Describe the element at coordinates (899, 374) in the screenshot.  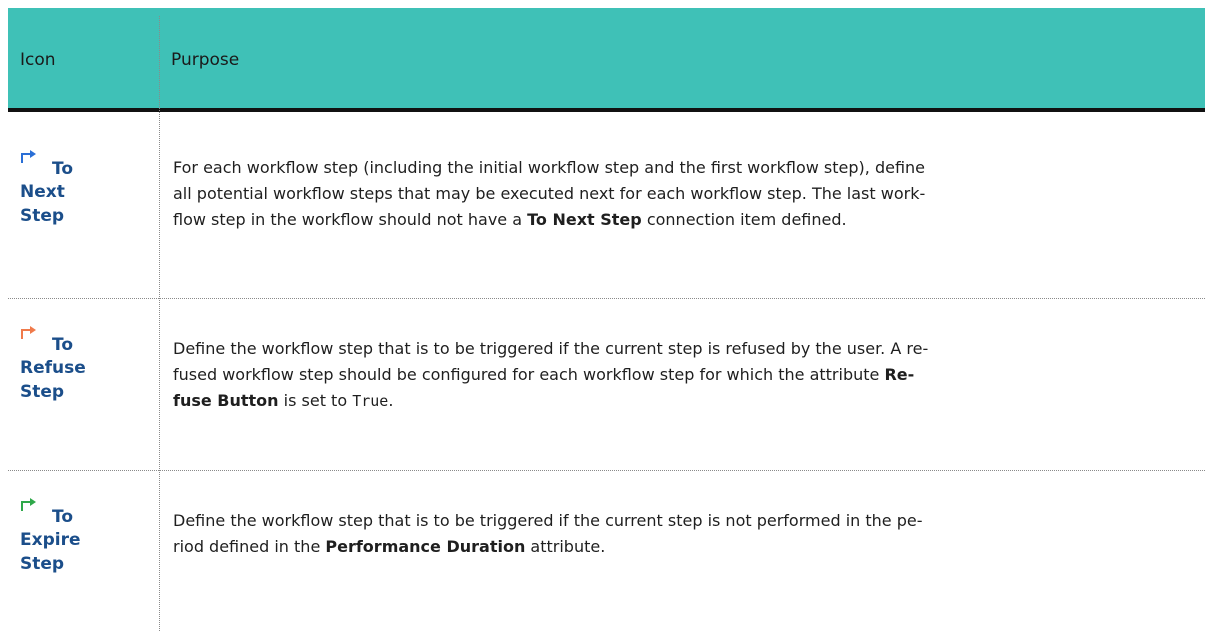
I see `term-refuse-button: Re-` at that location.